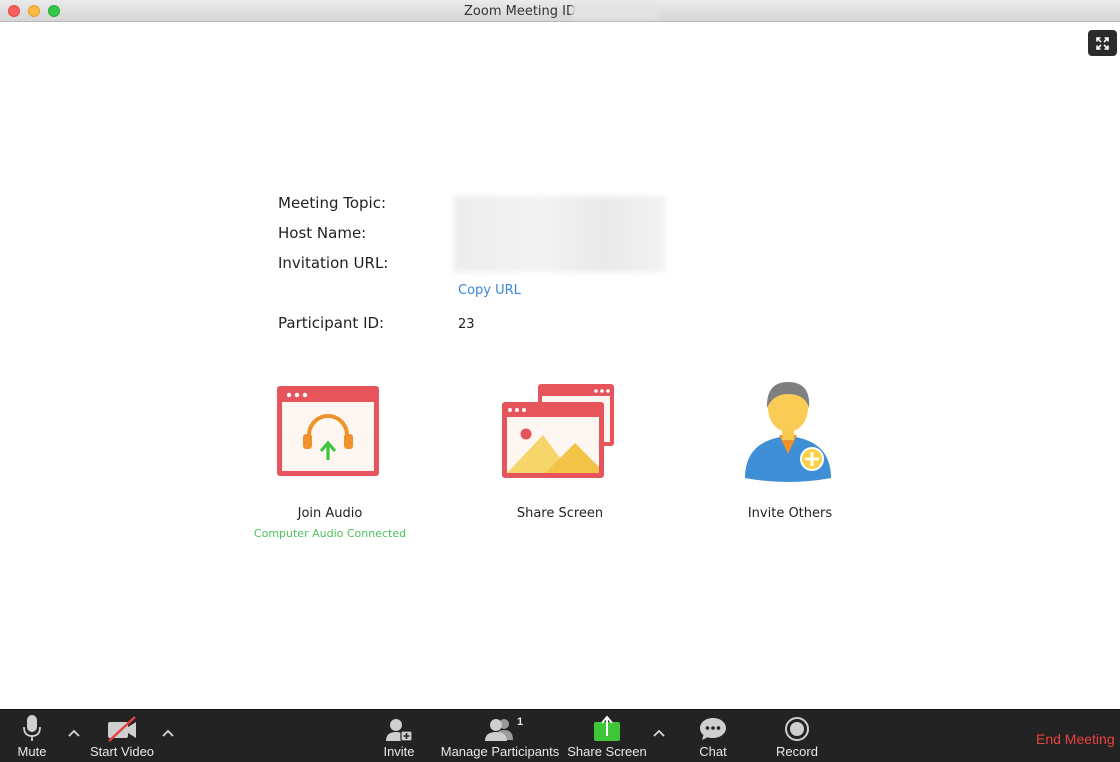 This screenshot has width=1120, height=762. Describe the element at coordinates (331, 323) in the screenshot. I see `participant-id-label: Participant ID:` at that location.